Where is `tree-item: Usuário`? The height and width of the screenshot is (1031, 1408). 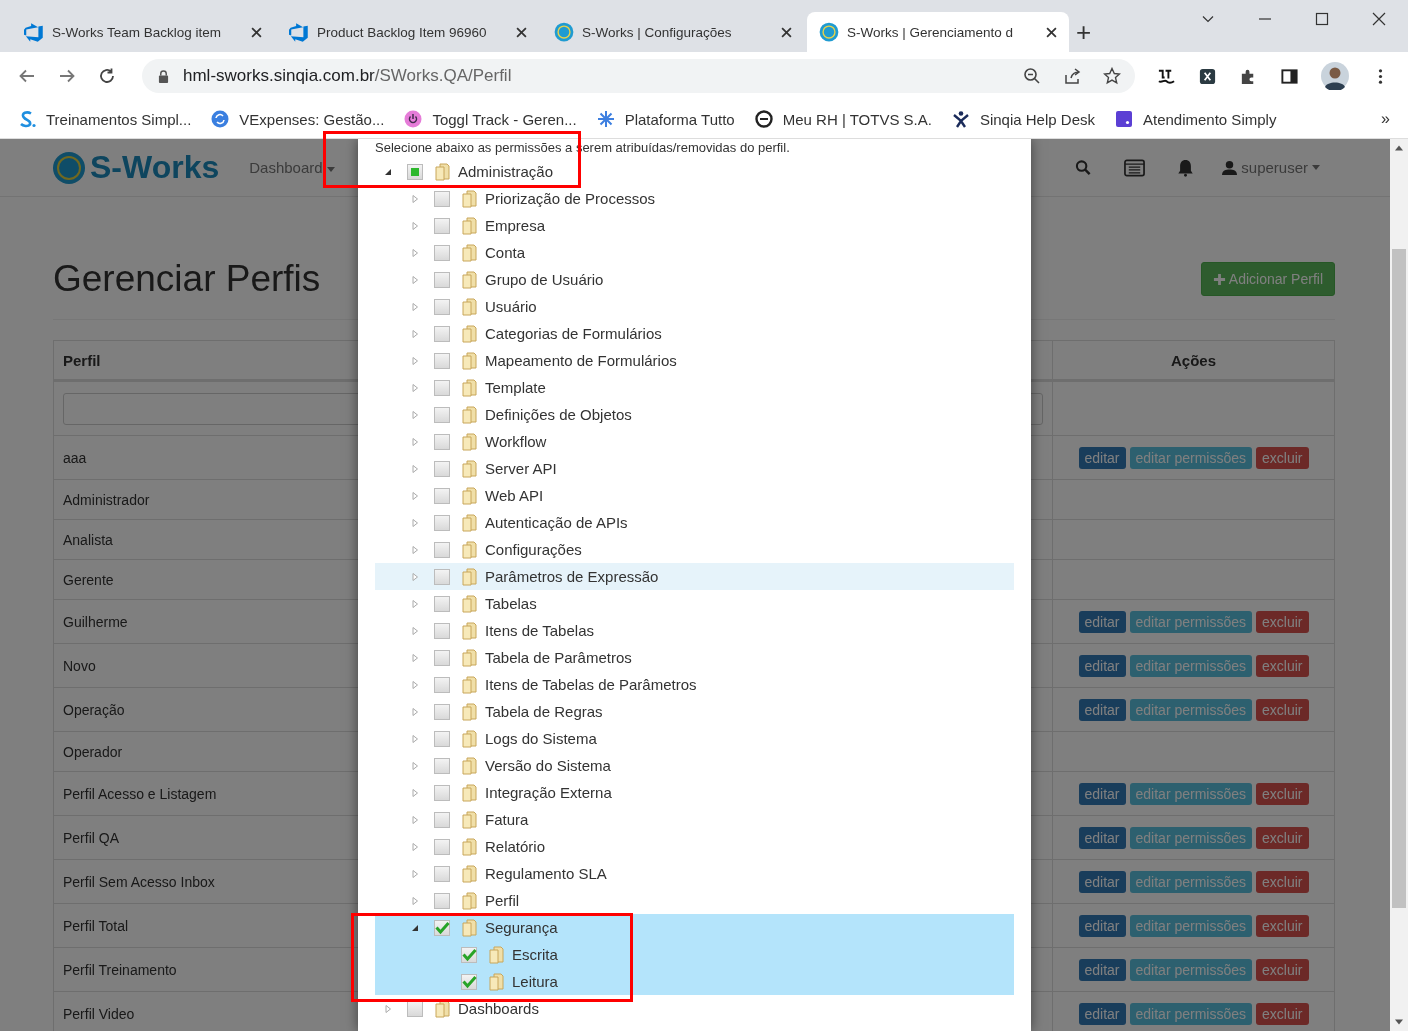
tree-item: Usuário is located at coordinates (694, 306).